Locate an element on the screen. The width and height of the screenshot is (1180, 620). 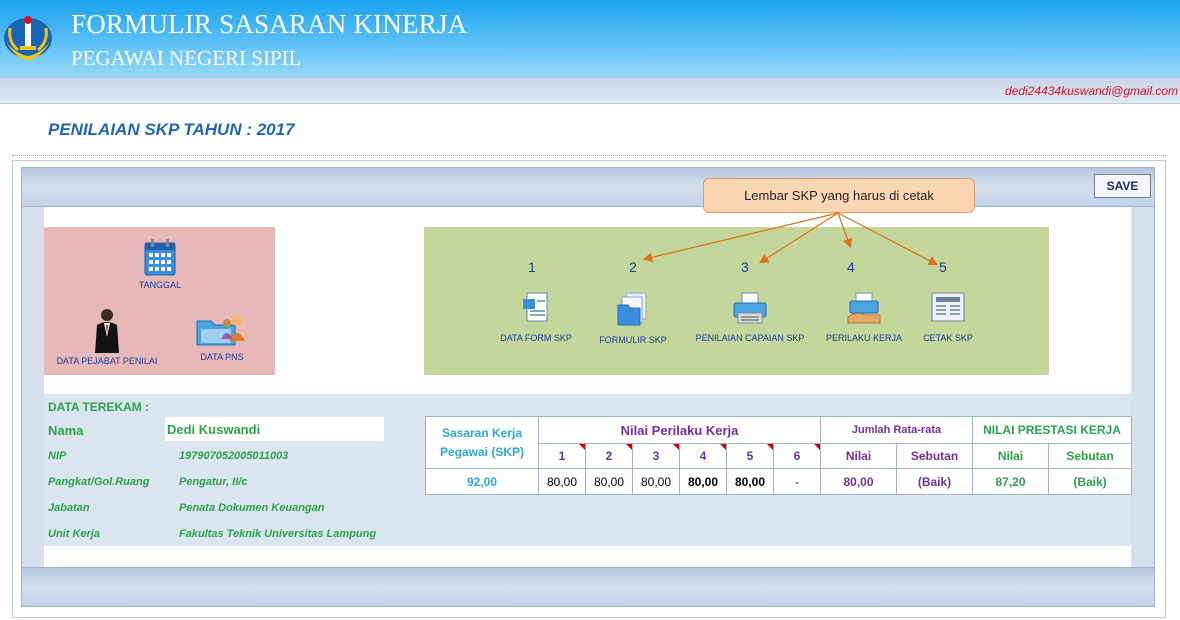
printer-icon is located at coordinates (750, 308).